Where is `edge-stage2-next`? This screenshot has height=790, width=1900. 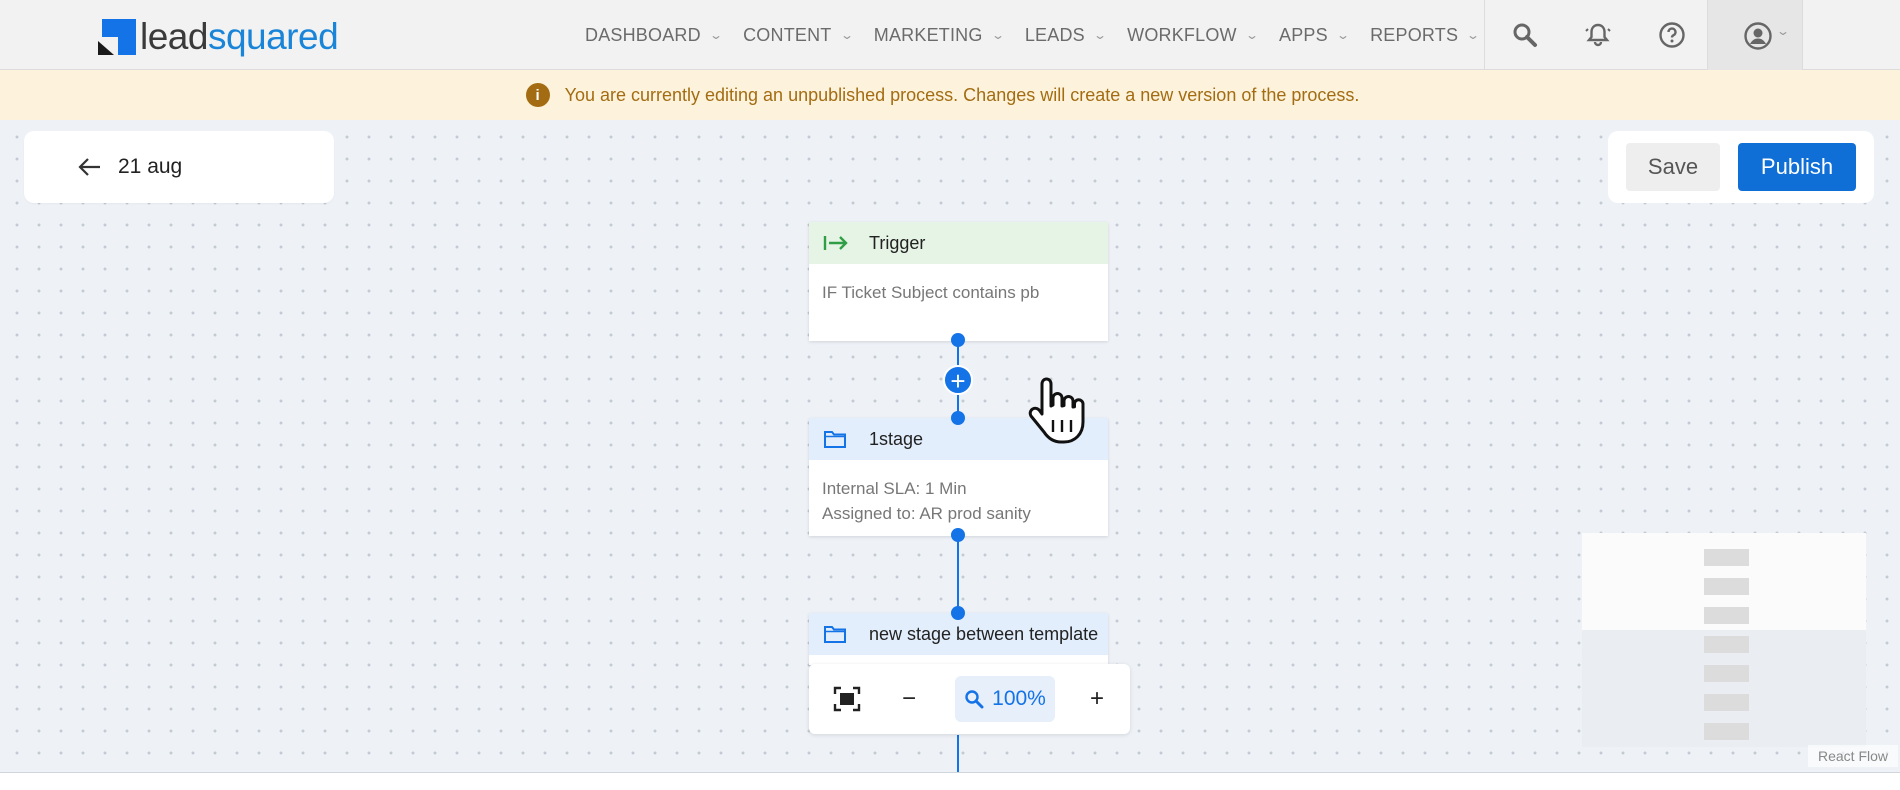 edge-stage2-next is located at coordinates (958, 753).